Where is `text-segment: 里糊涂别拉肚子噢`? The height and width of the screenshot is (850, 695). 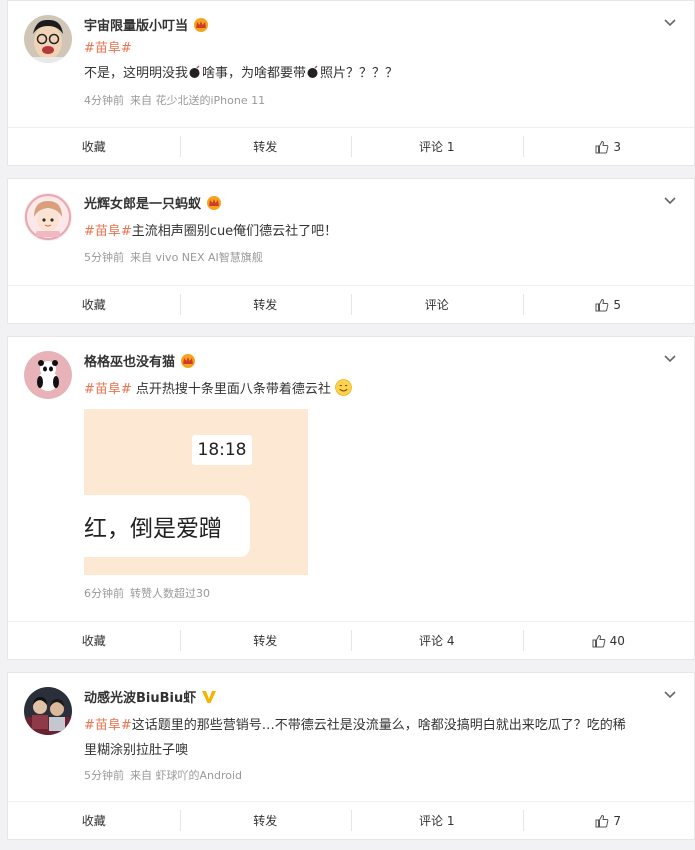
text-segment: 里糊涂别拉肚子噢 is located at coordinates (136, 750).